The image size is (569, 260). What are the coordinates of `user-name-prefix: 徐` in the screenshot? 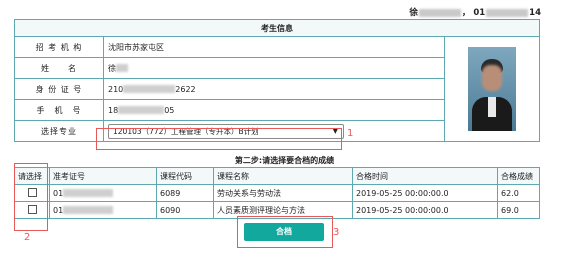 It's located at (413, 13).